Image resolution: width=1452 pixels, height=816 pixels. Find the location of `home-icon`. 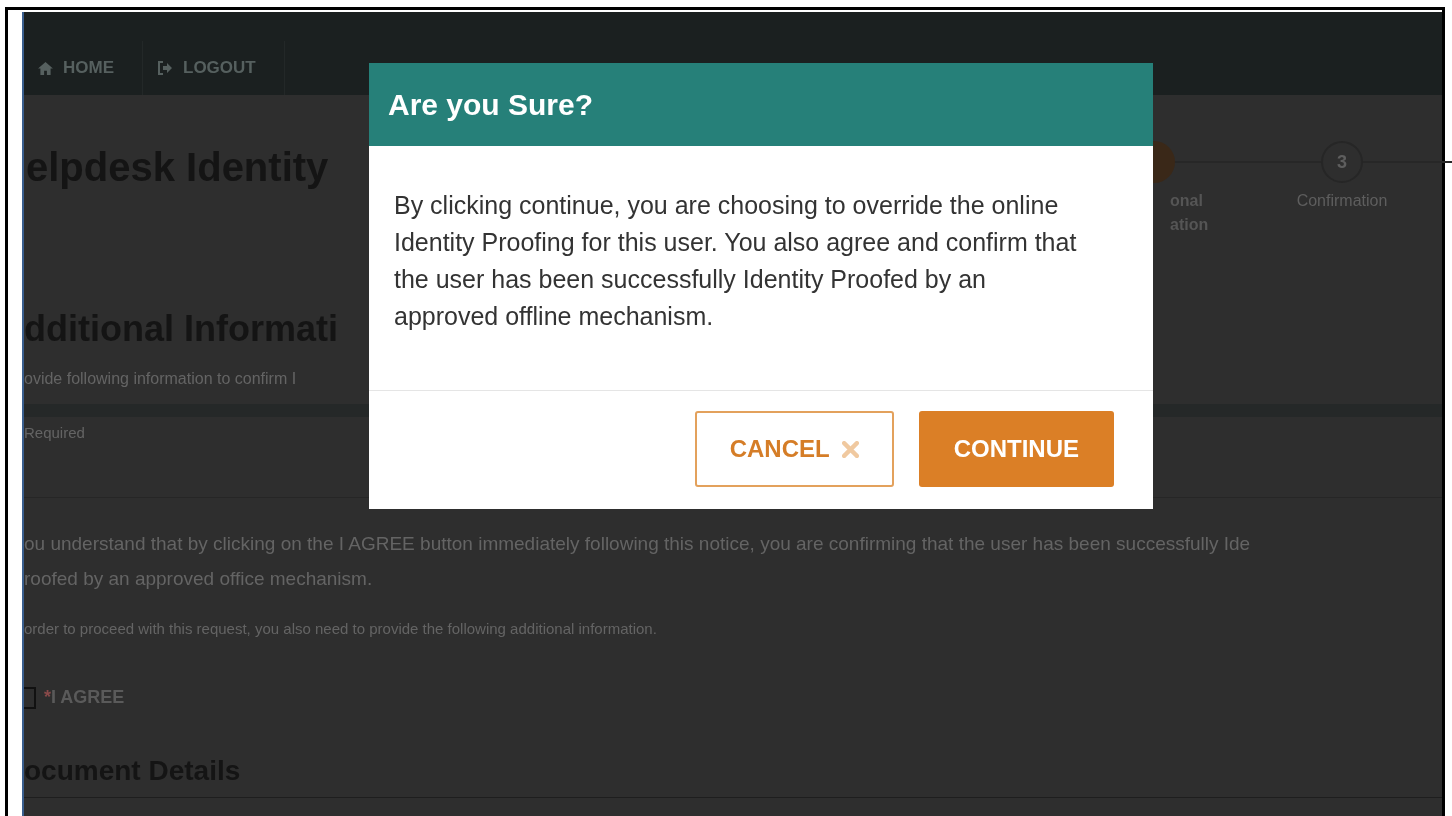

home-icon is located at coordinates (45, 68).